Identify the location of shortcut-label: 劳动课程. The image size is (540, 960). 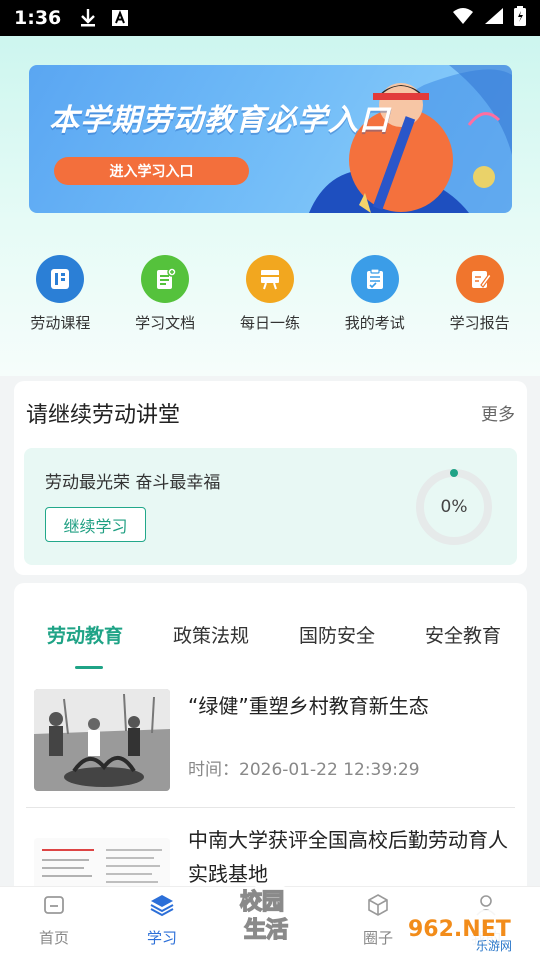
(60, 323).